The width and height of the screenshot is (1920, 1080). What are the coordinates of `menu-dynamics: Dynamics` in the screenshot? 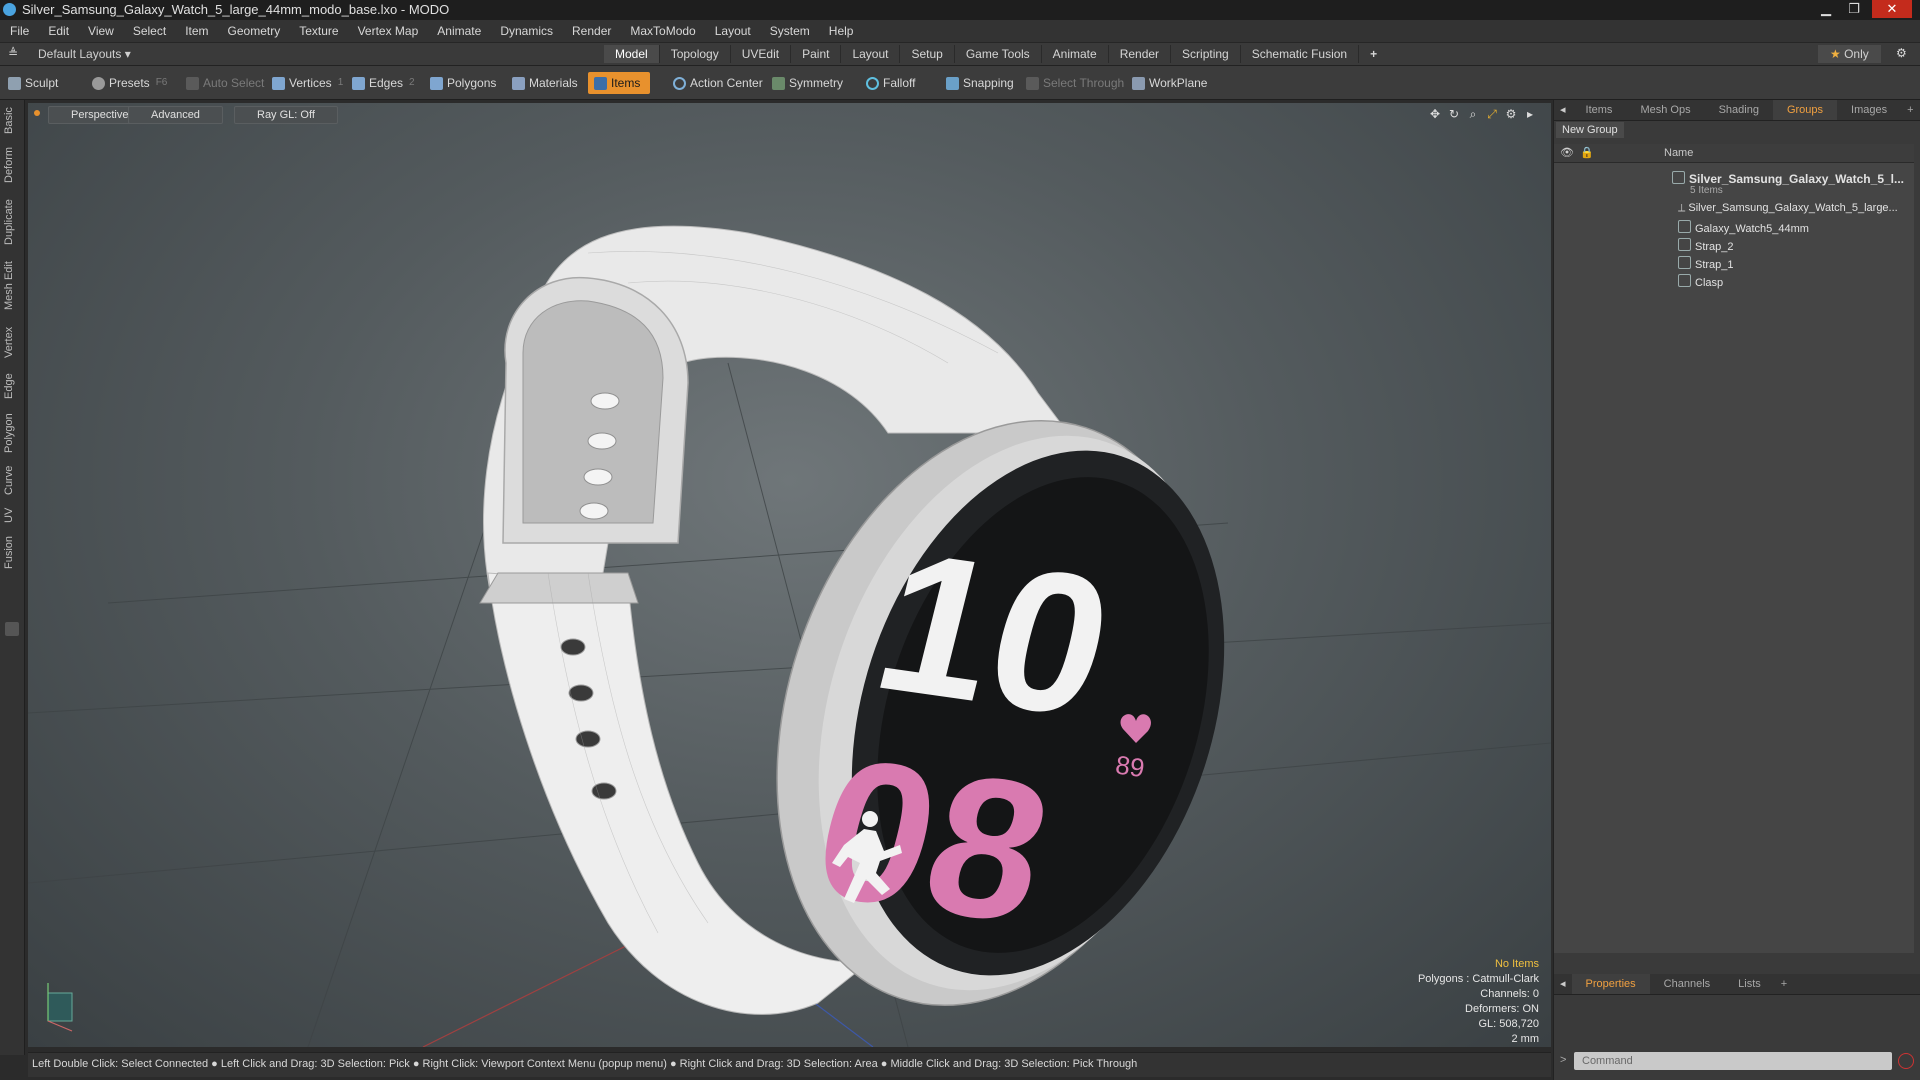 It's located at (526, 31).